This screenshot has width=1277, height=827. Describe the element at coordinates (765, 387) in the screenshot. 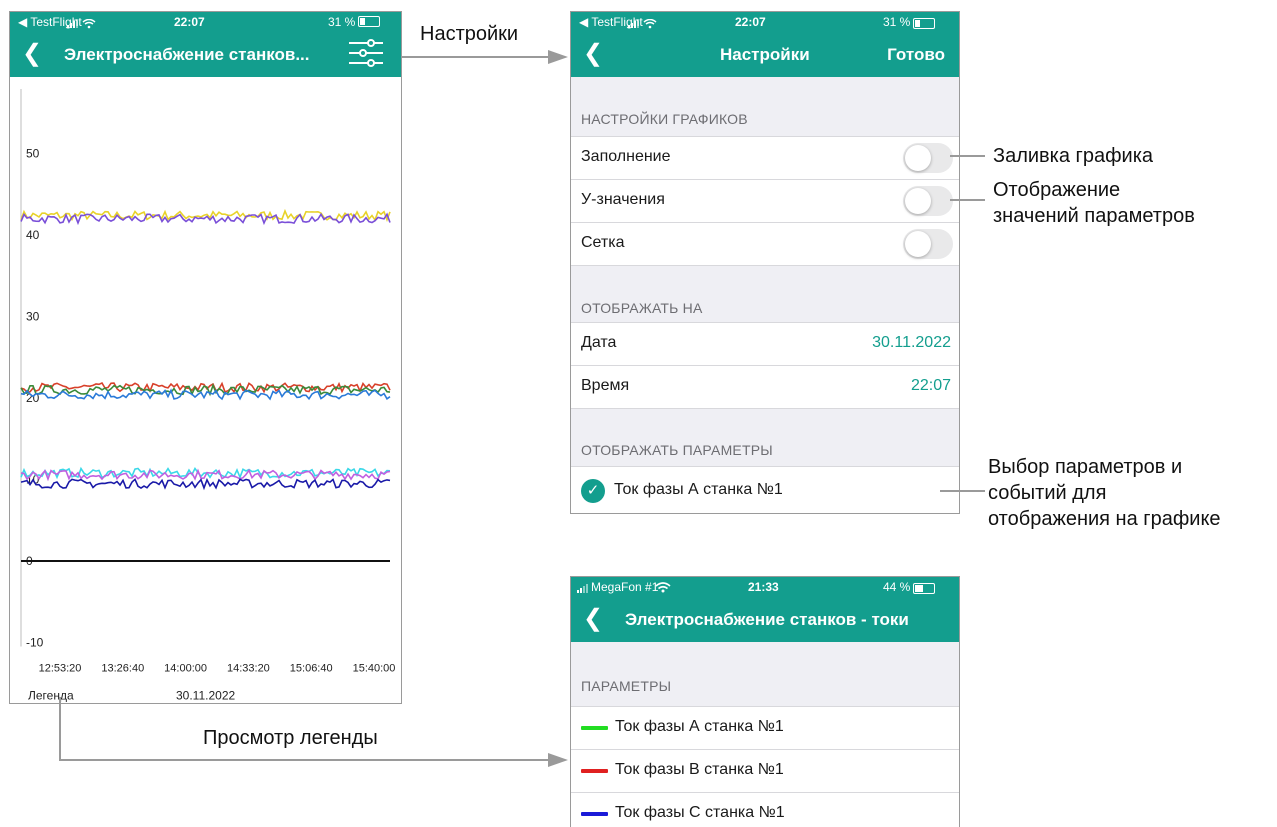

I see `time-row: Время 22:07` at that location.